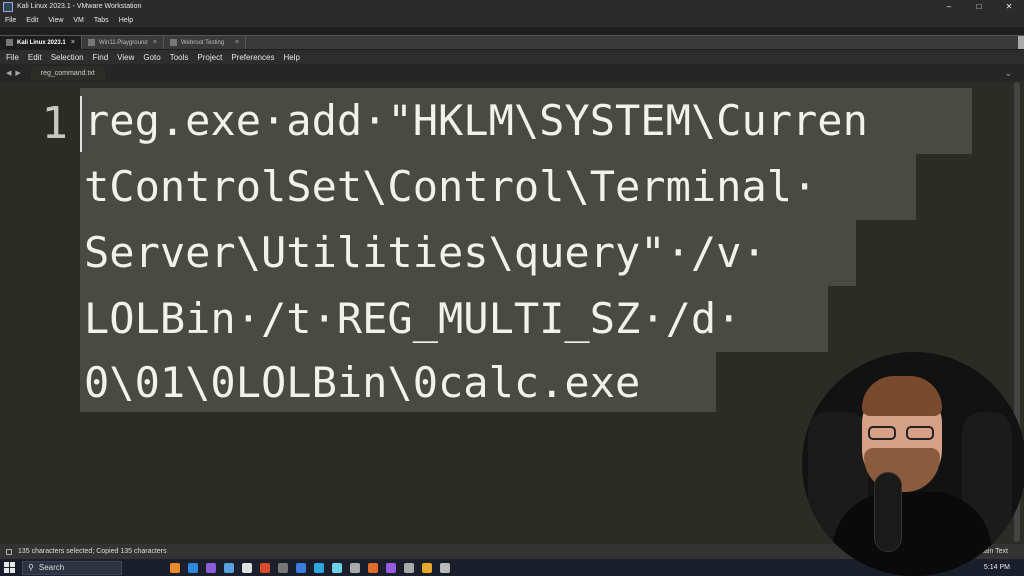 The width and height of the screenshot is (1024, 576). What do you see at coordinates (55, 123) in the screenshot?
I see `line-number: 1` at bounding box center [55, 123].